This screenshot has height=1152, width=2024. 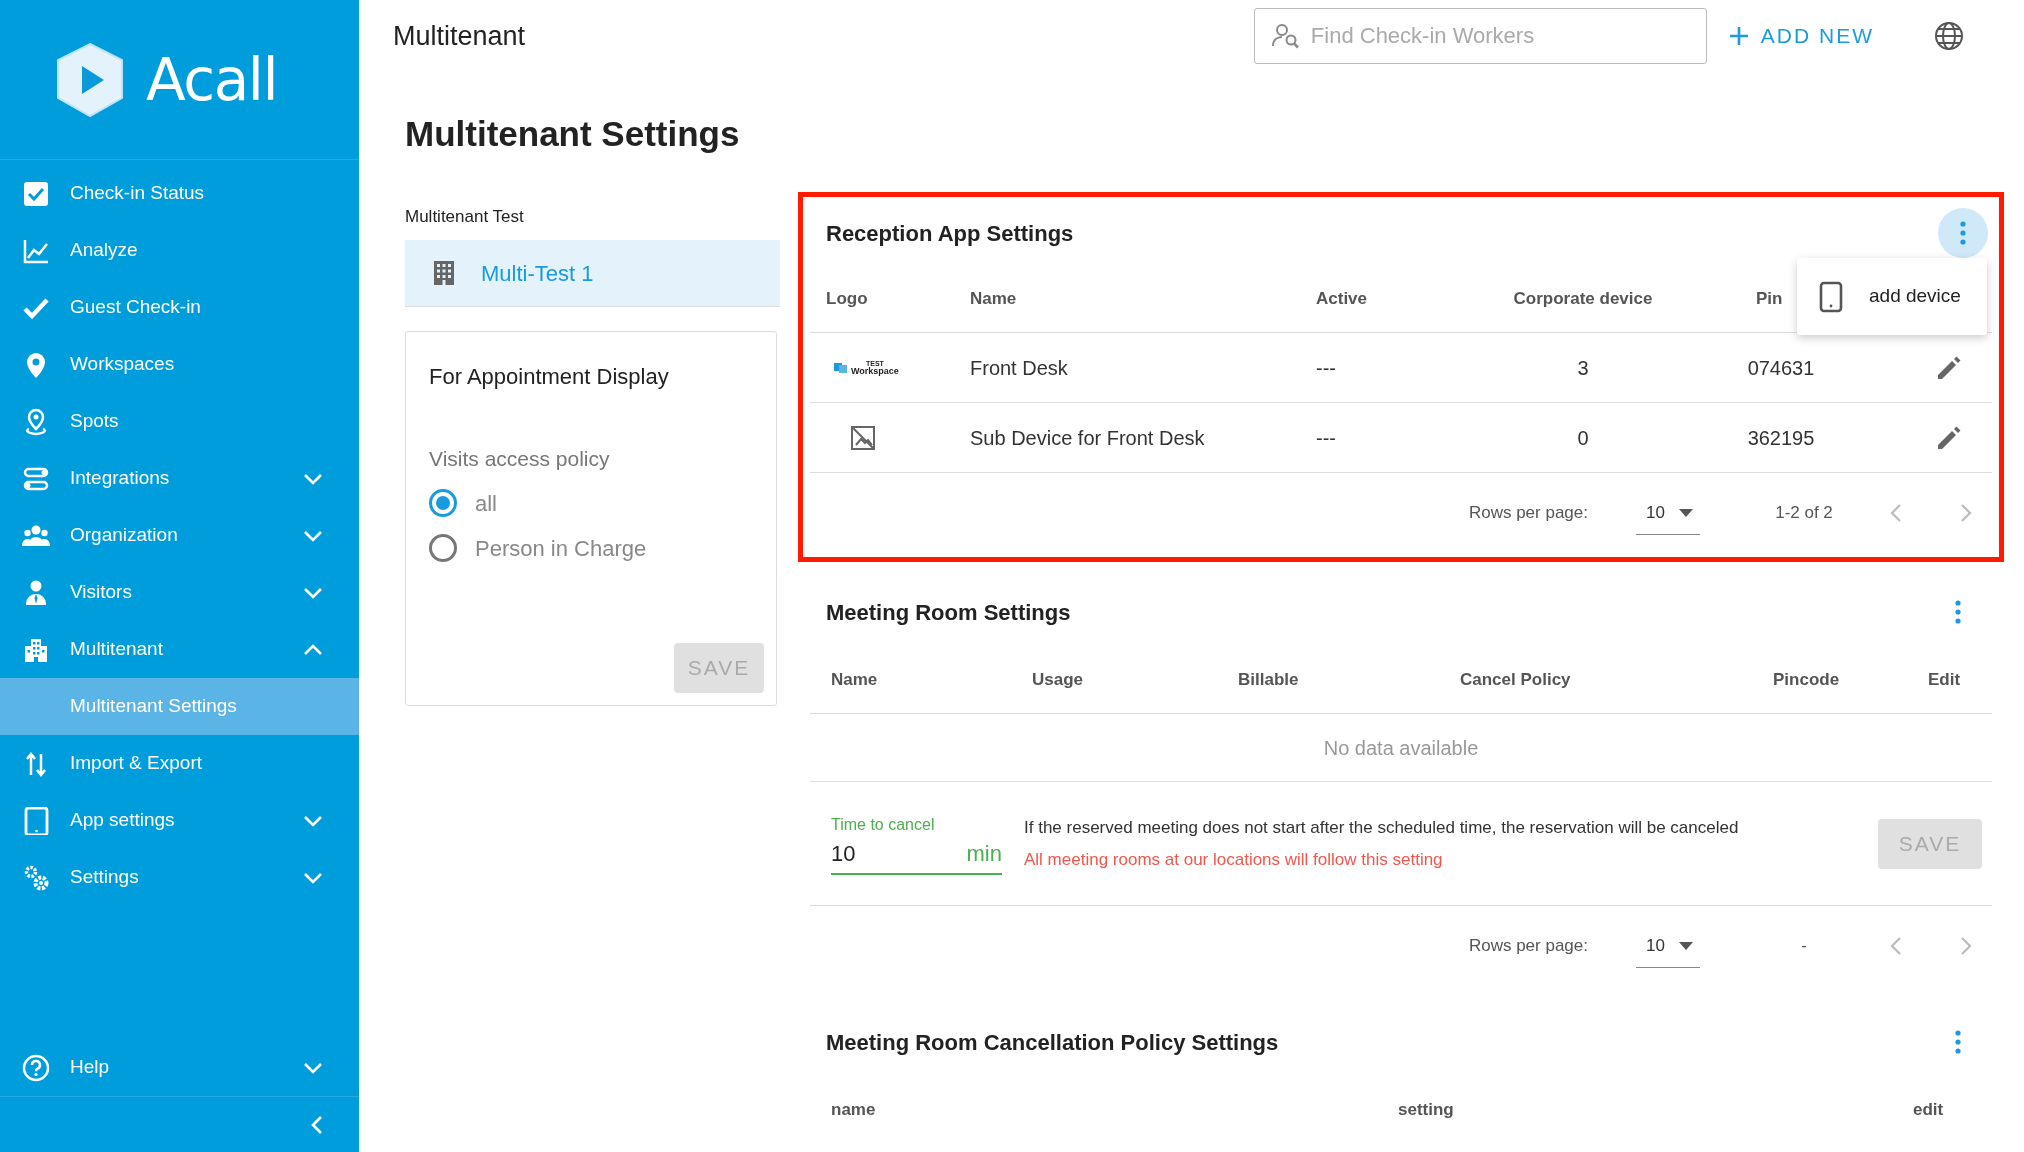 What do you see at coordinates (179, 421) in the screenshot?
I see `nav-item: Spots` at bounding box center [179, 421].